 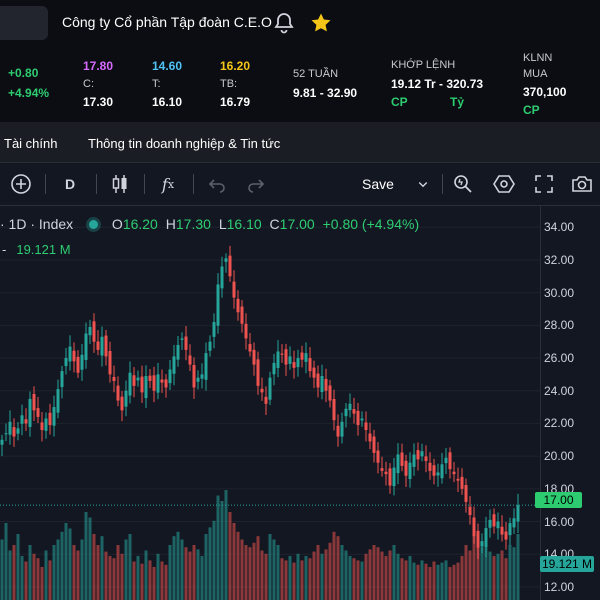 What do you see at coordinates (217, 184) in the screenshot?
I see `undo-icon` at bounding box center [217, 184].